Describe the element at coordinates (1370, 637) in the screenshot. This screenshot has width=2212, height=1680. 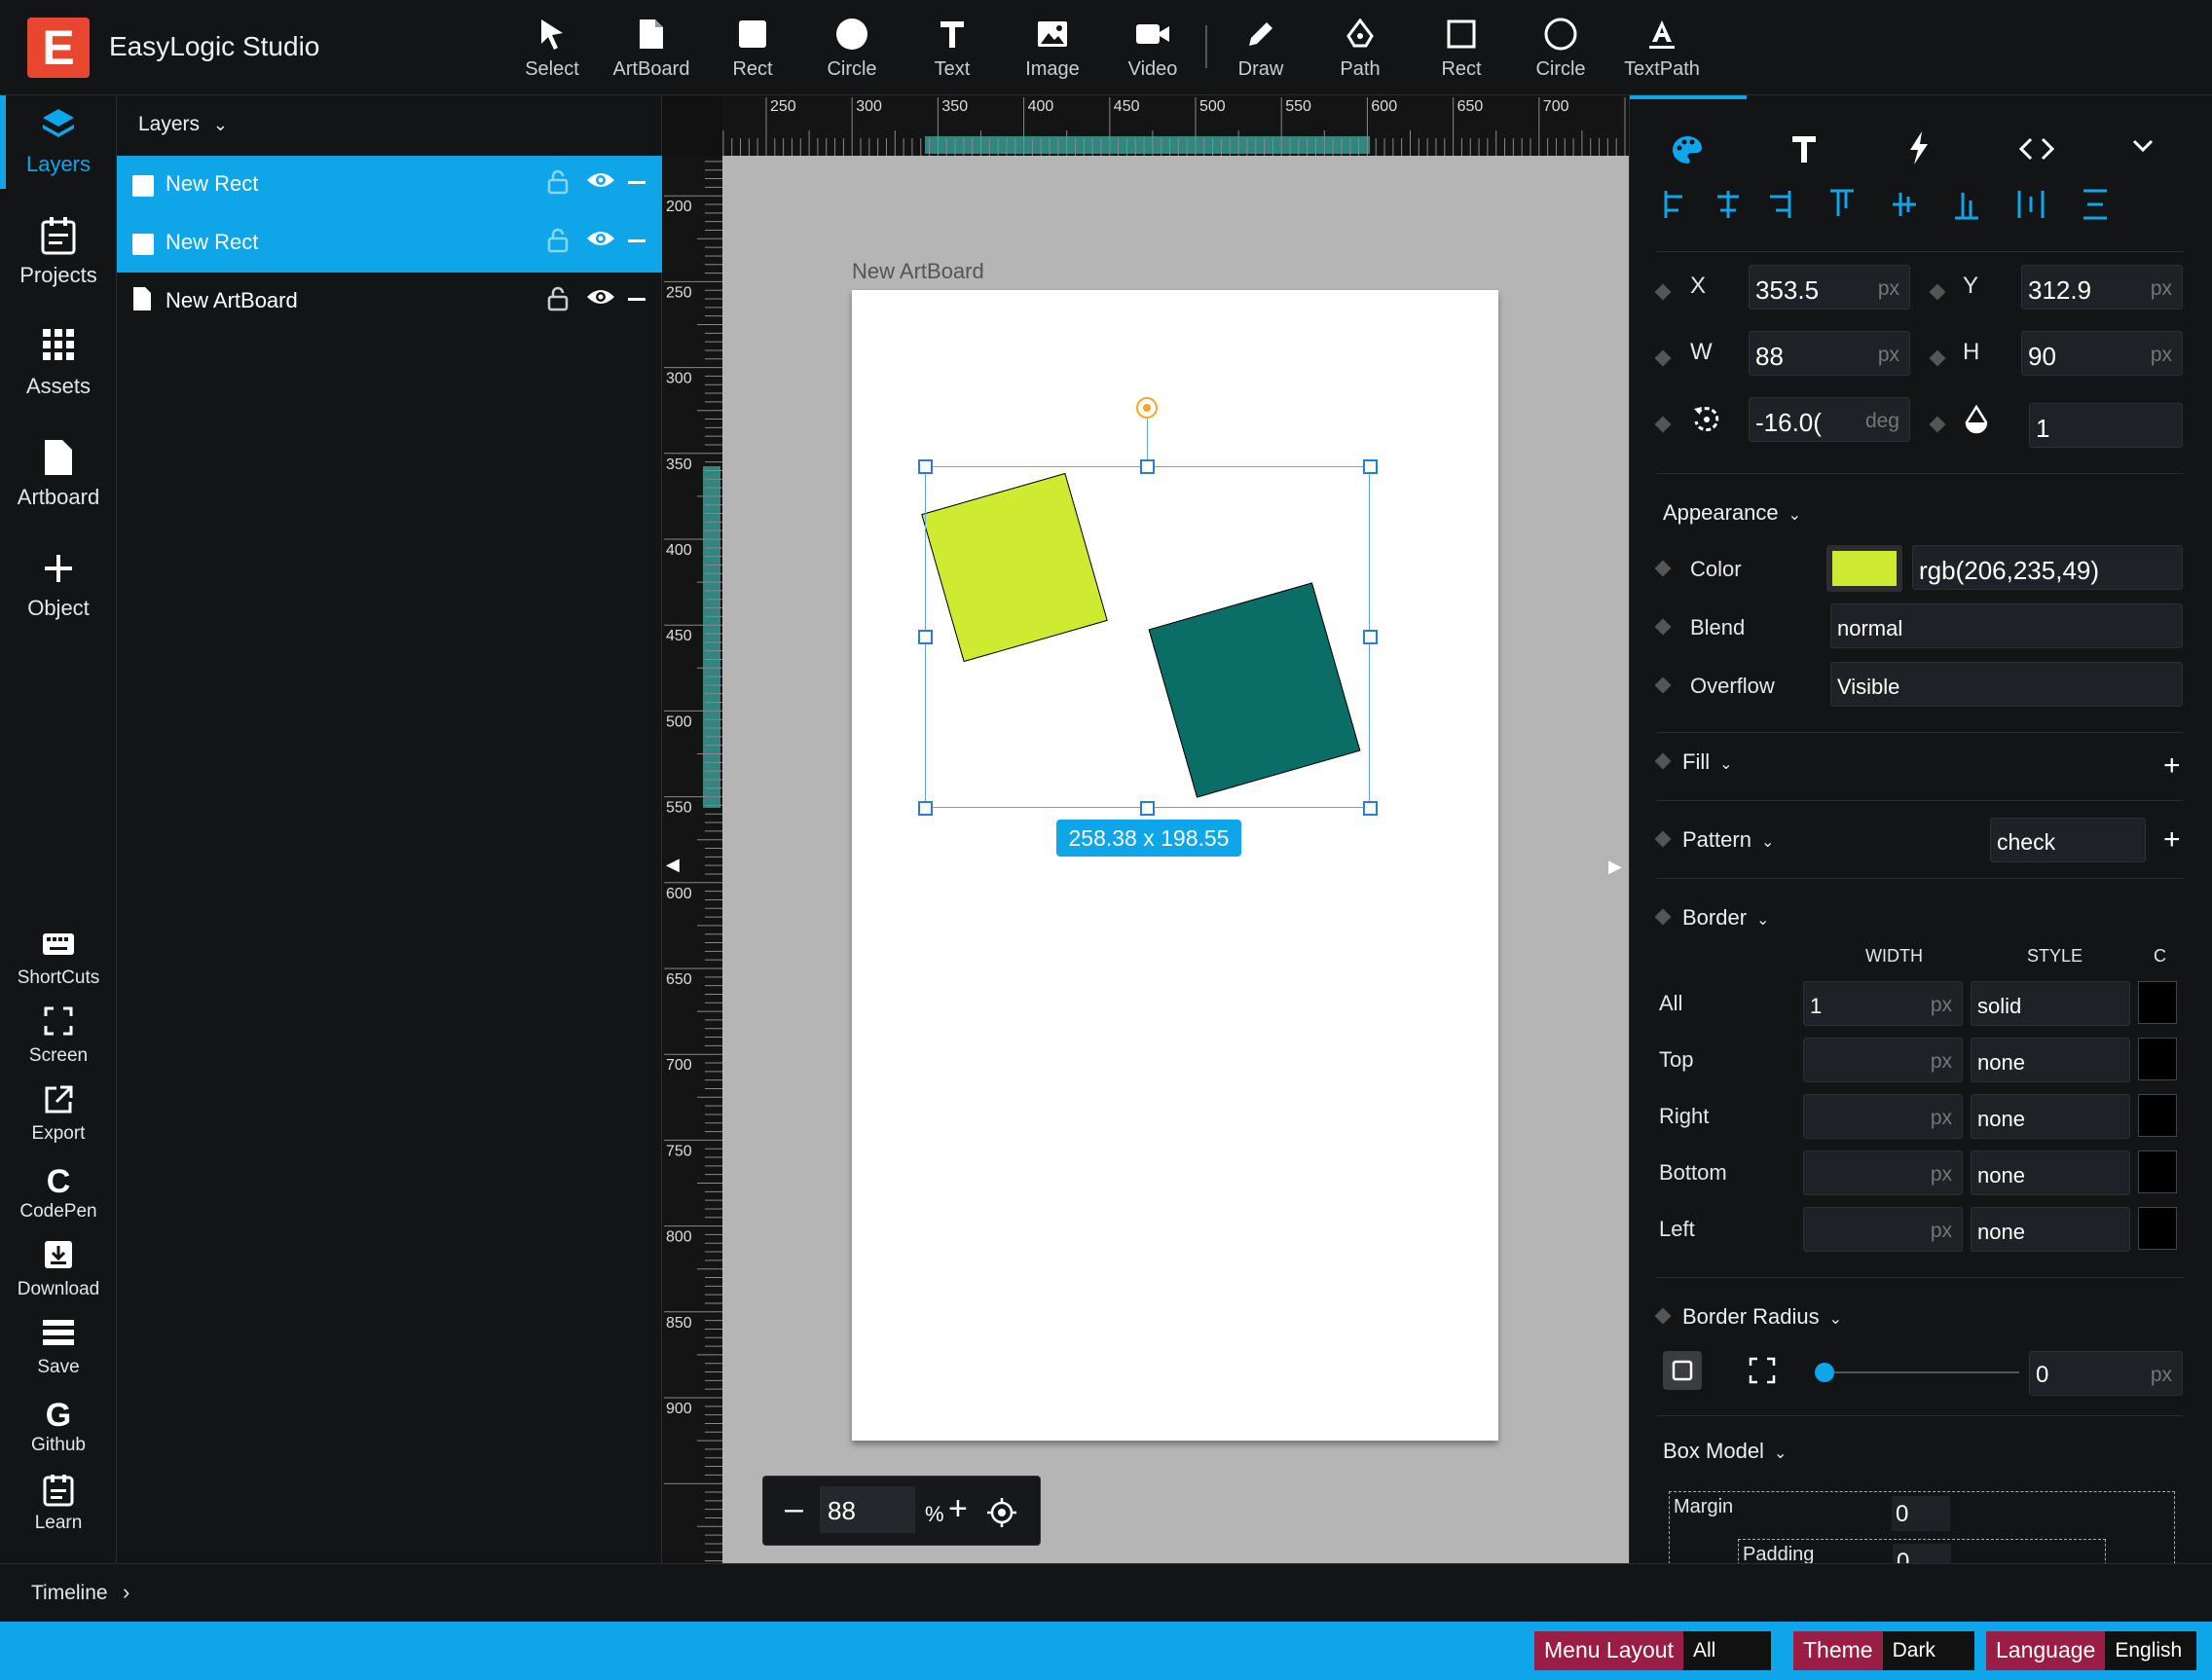
I see `resize-handle-e` at that location.